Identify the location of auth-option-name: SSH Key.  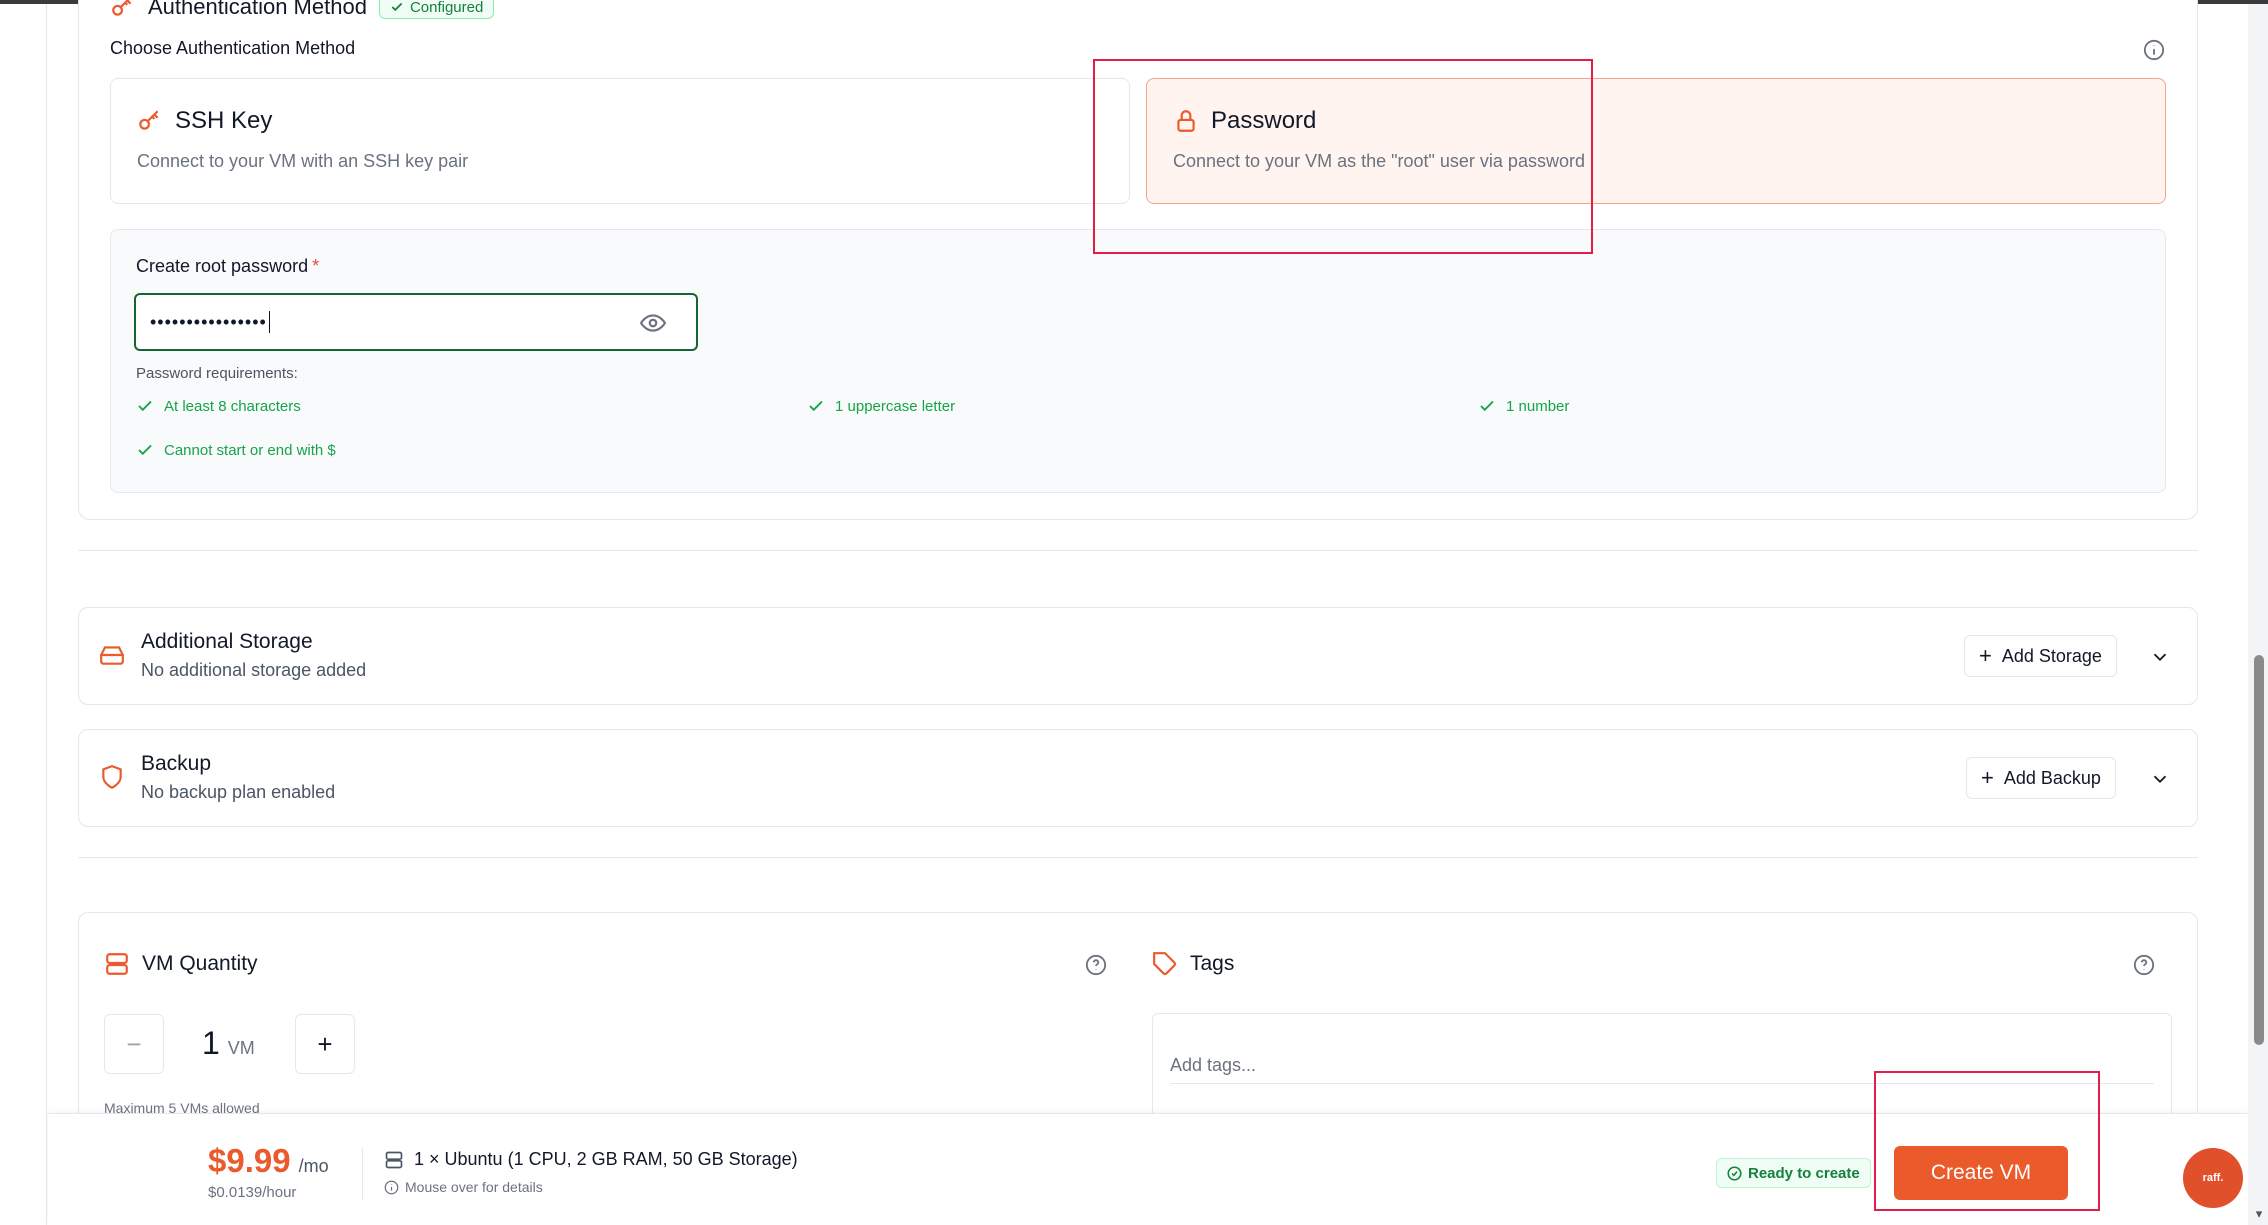
(224, 120).